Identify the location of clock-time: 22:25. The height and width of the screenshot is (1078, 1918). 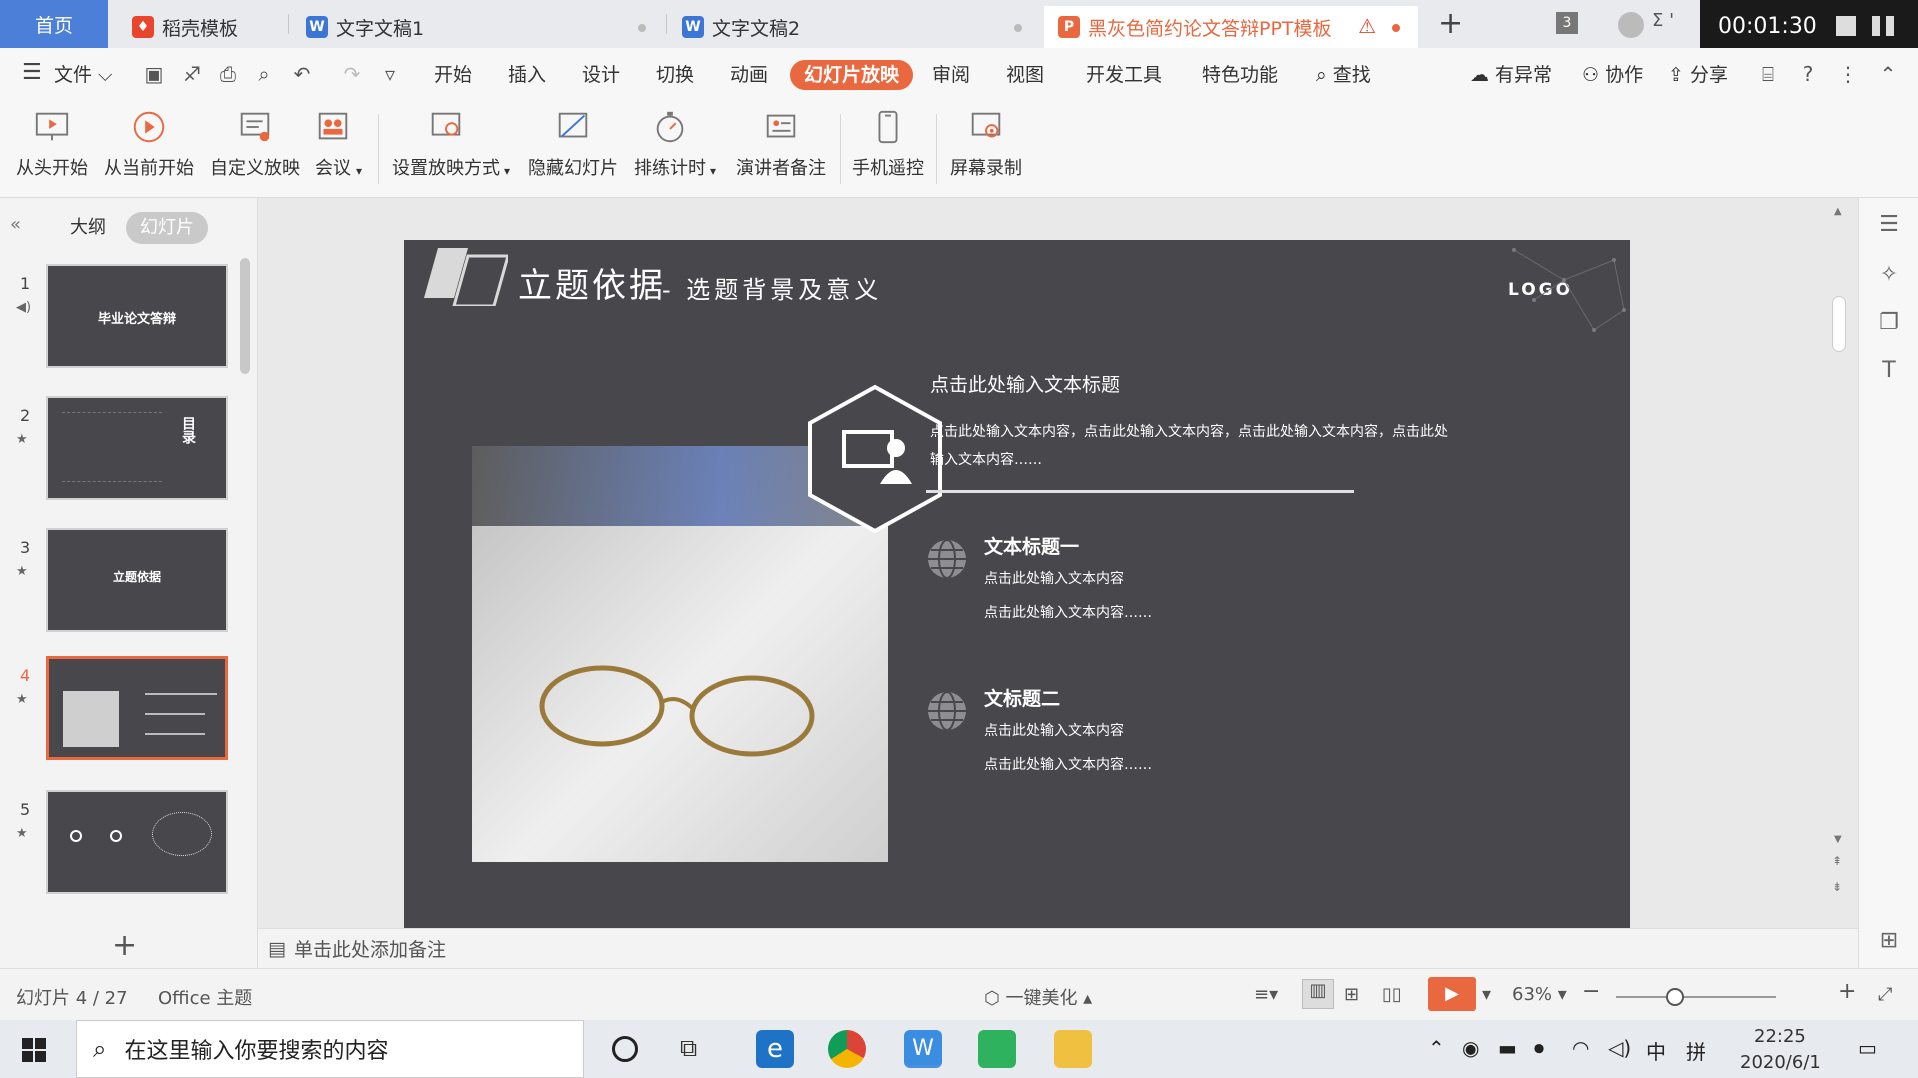
(1780, 1036).